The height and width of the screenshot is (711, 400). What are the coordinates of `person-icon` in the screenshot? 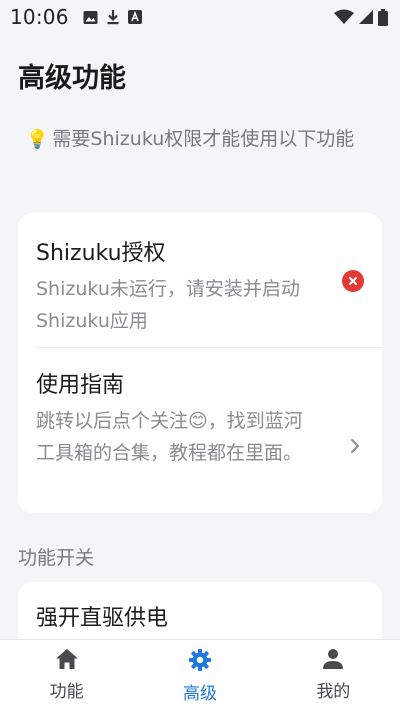 It's located at (333, 659).